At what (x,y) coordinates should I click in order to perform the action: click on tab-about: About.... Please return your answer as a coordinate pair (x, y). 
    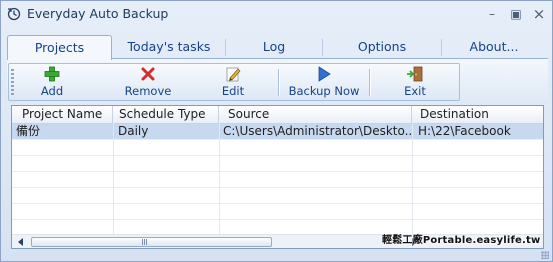
    Looking at the image, I should click on (494, 47).